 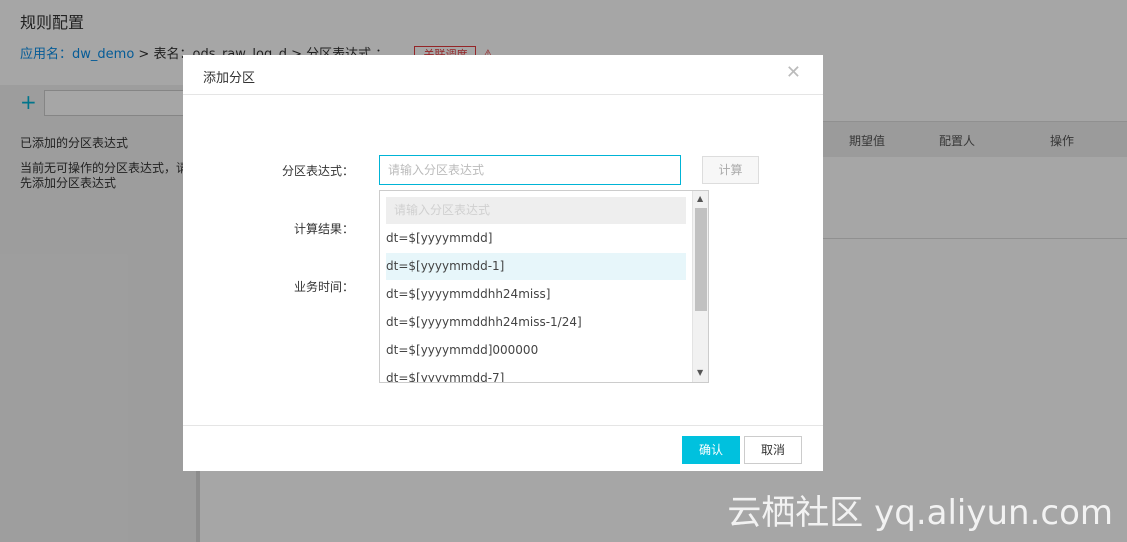 I want to click on business-time-label: 业务时间：, so click(x=323, y=287).